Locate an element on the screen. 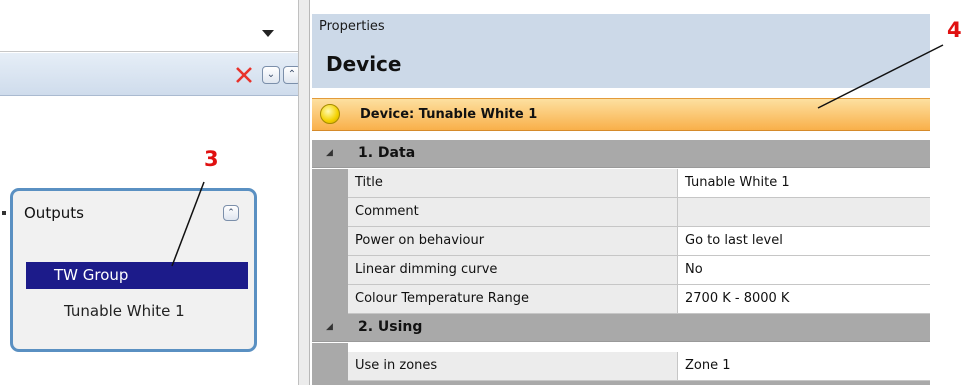 The height and width of the screenshot is (385, 967). annotation-number: 3 is located at coordinates (211, 159).